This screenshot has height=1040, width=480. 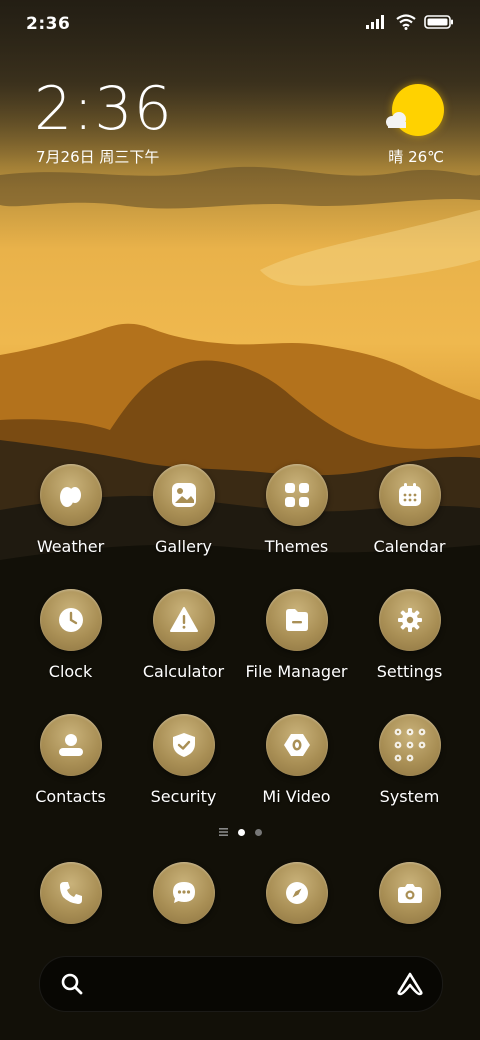 What do you see at coordinates (296, 671) in the screenshot?
I see `app-label: File Manager` at bounding box center [296, 671].